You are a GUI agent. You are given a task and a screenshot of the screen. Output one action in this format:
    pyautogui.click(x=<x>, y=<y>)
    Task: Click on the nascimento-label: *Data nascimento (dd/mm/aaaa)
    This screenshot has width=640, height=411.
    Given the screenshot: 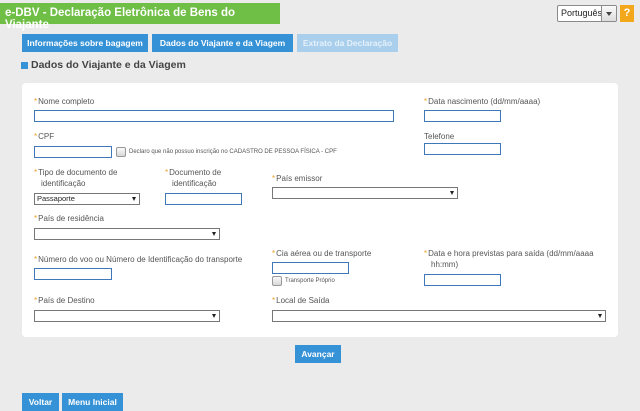 What is the action you would take?
    pyautogui.click(x=482, y=101)
    